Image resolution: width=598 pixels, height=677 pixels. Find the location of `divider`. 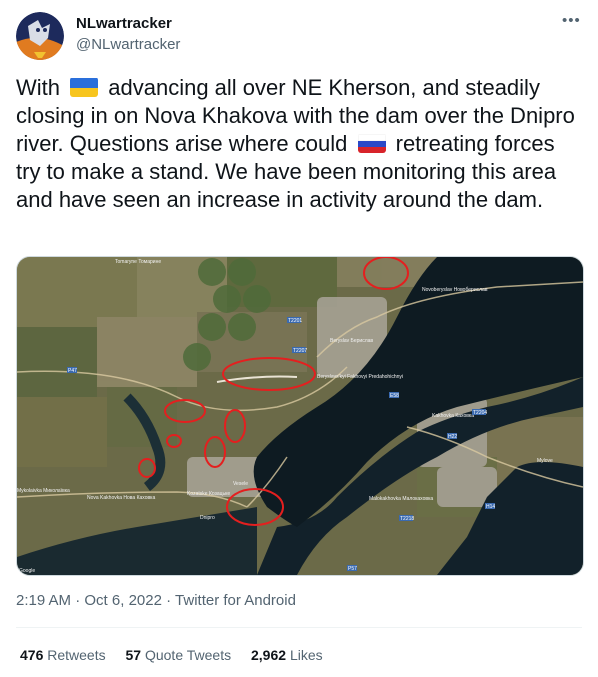

divider is located at coordinates (299, 627).